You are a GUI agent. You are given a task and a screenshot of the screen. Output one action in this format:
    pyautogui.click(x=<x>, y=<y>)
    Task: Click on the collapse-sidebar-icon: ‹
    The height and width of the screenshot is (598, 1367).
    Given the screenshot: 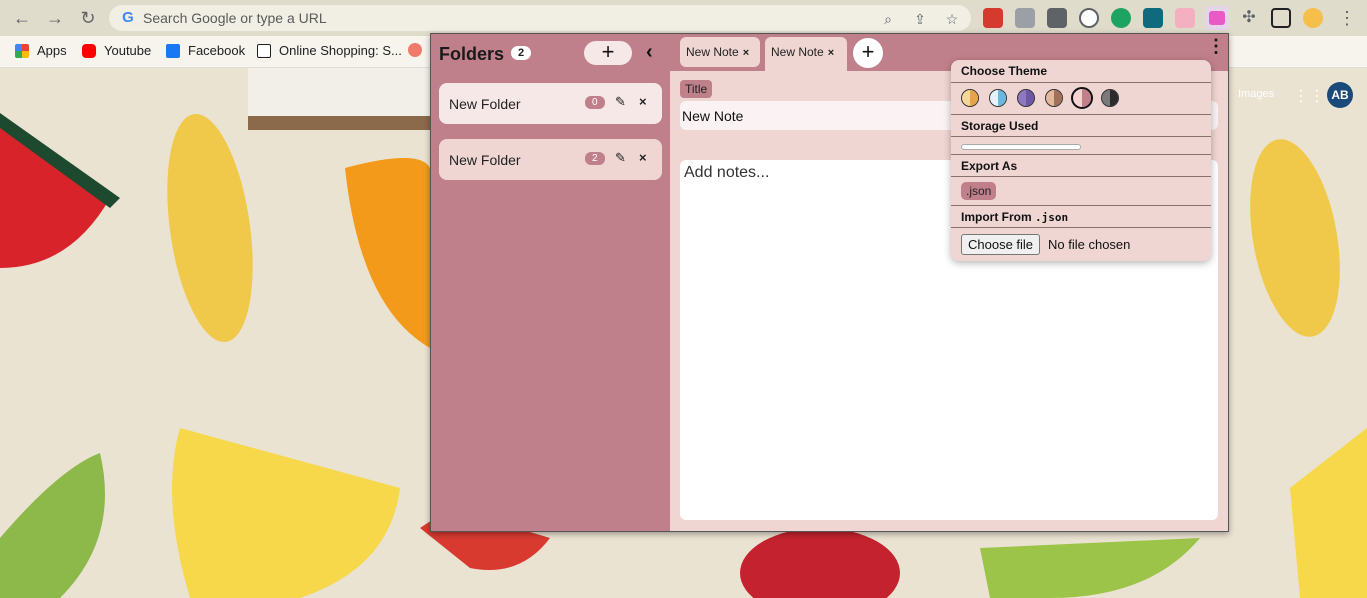 What is the action you would take?
    pyautogui.click(x=654, y=52)
    